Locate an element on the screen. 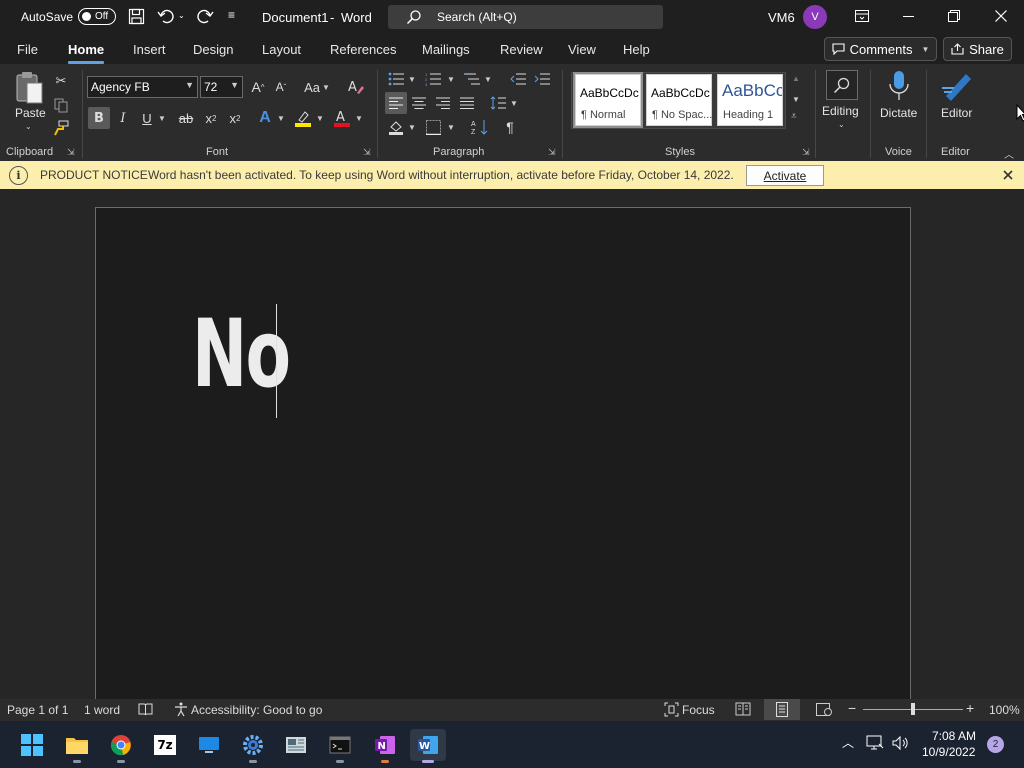  underline-button: U is located at coordinates (147, 118).